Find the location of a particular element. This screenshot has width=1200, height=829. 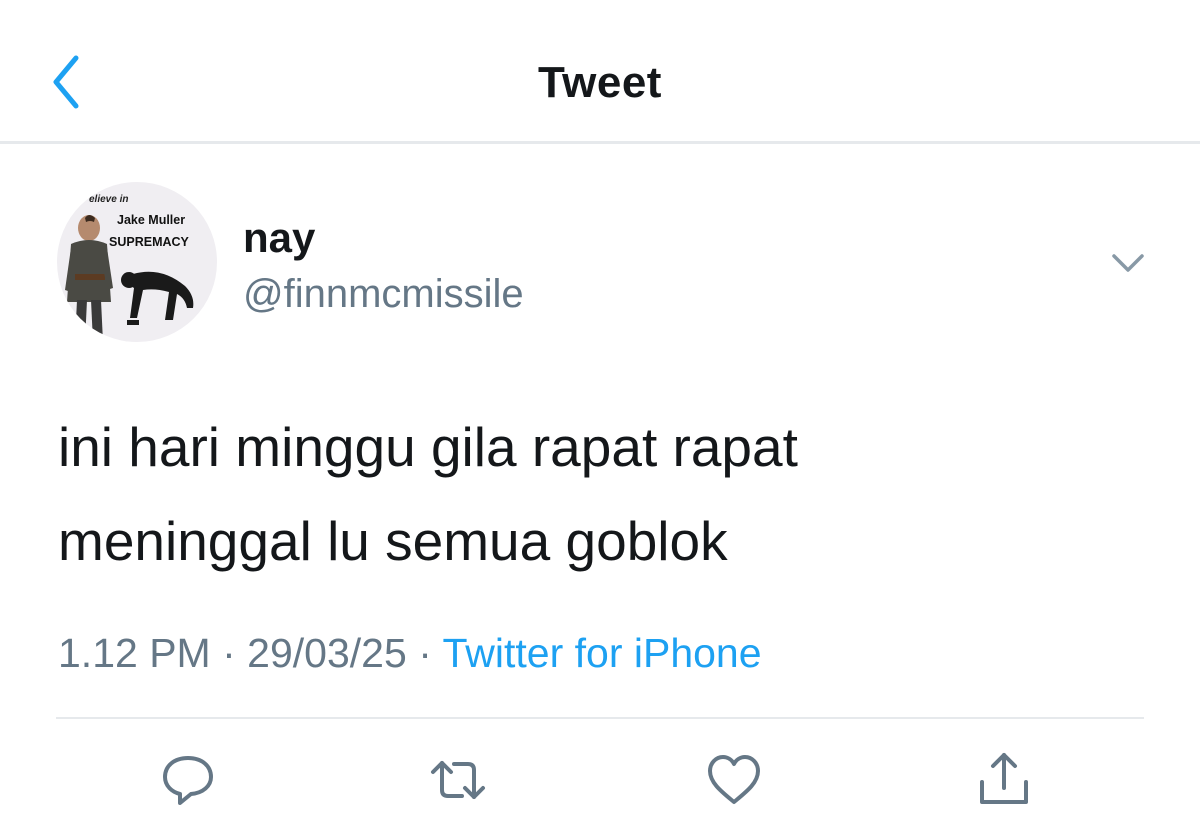

avatar-text-main: SUPREMACY is located at coordinates (149, 242).